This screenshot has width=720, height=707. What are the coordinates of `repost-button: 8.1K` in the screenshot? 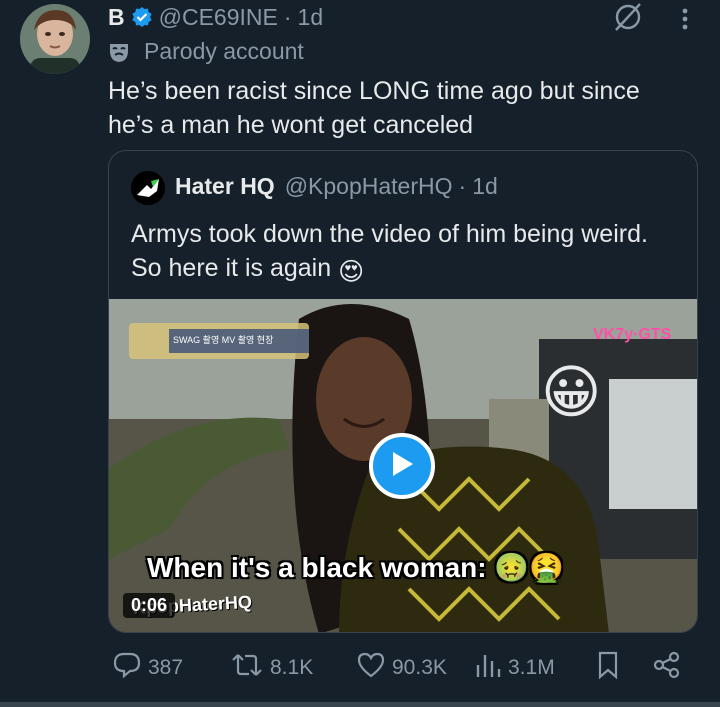 It's located at (271, 668).